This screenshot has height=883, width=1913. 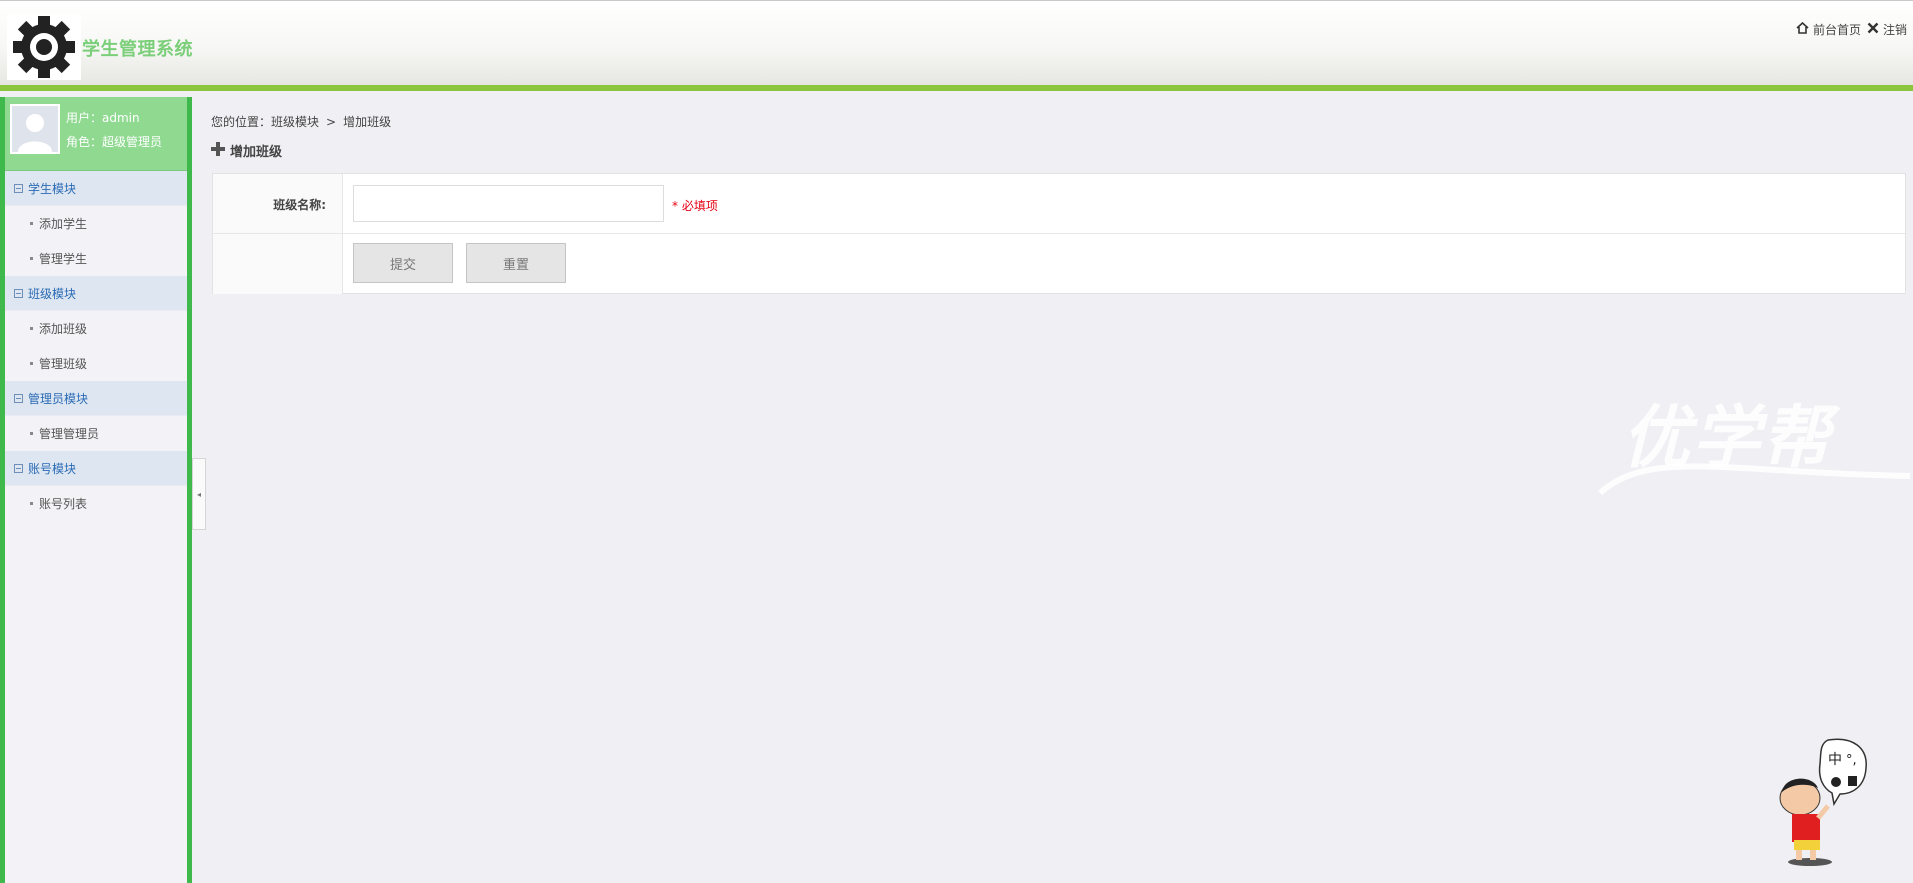 I want to click on menu-item-label: 添加学生, so click(x=63, y=224).